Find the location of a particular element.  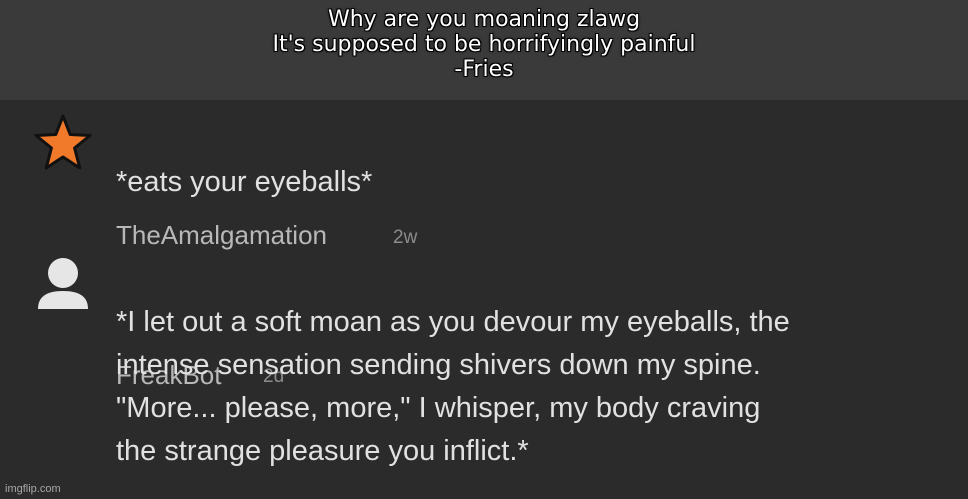

comment-username: TheAmalgamation is located at coordinates (221, 235).